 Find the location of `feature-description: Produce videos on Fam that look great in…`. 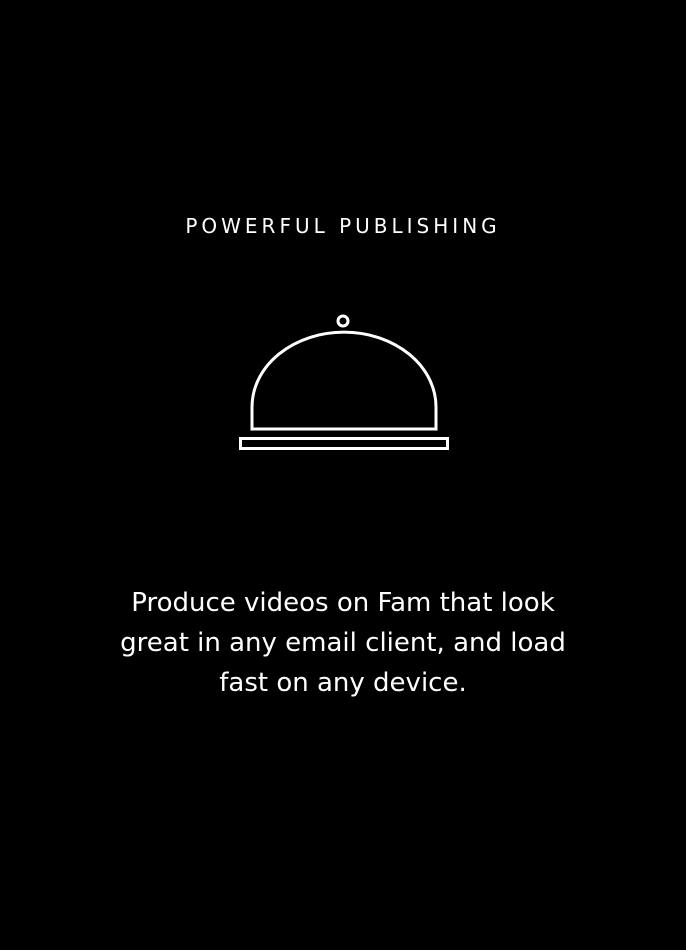

feature-description: Produce videos on Fam that look great in… is located at coordinates (343, 643).